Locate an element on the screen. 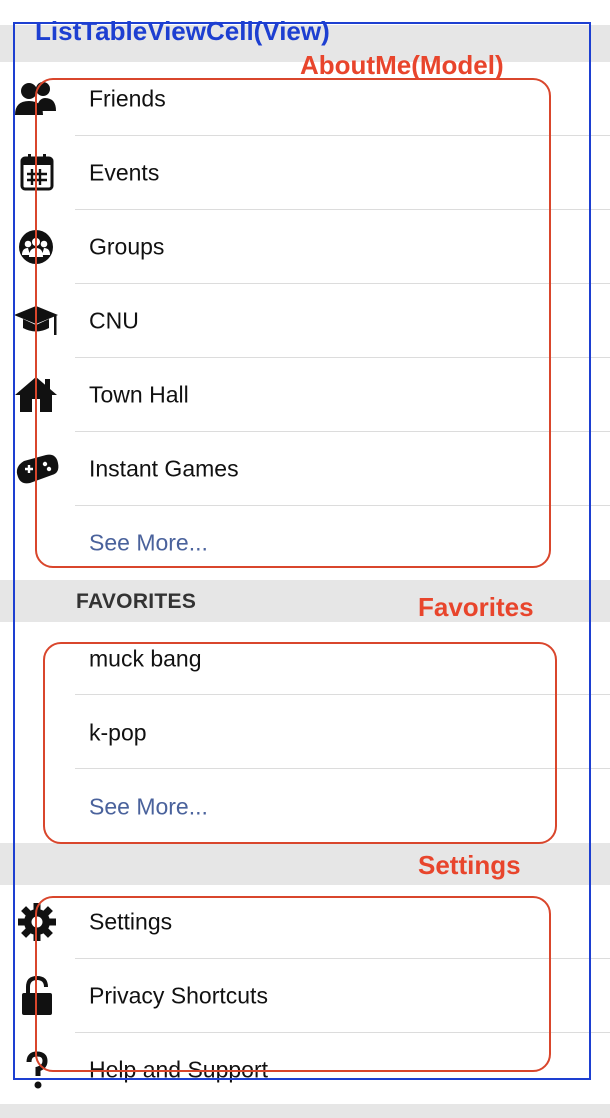 The image size is (610, 1118). favorites-annotation-label: Favorites is located at coordinates (476, 607).